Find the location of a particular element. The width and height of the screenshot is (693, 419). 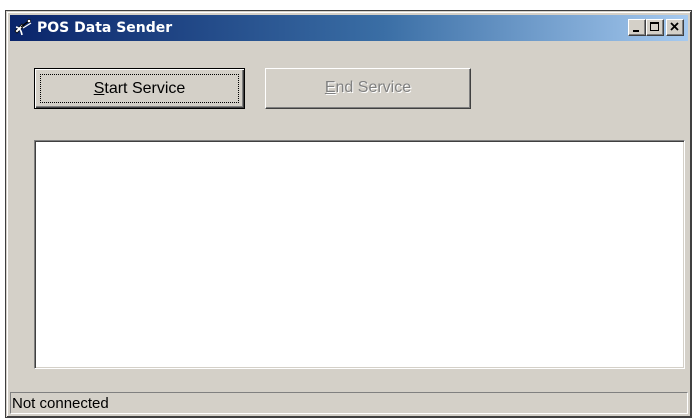

status-text: Not connected is located at coordinates (60, 403).